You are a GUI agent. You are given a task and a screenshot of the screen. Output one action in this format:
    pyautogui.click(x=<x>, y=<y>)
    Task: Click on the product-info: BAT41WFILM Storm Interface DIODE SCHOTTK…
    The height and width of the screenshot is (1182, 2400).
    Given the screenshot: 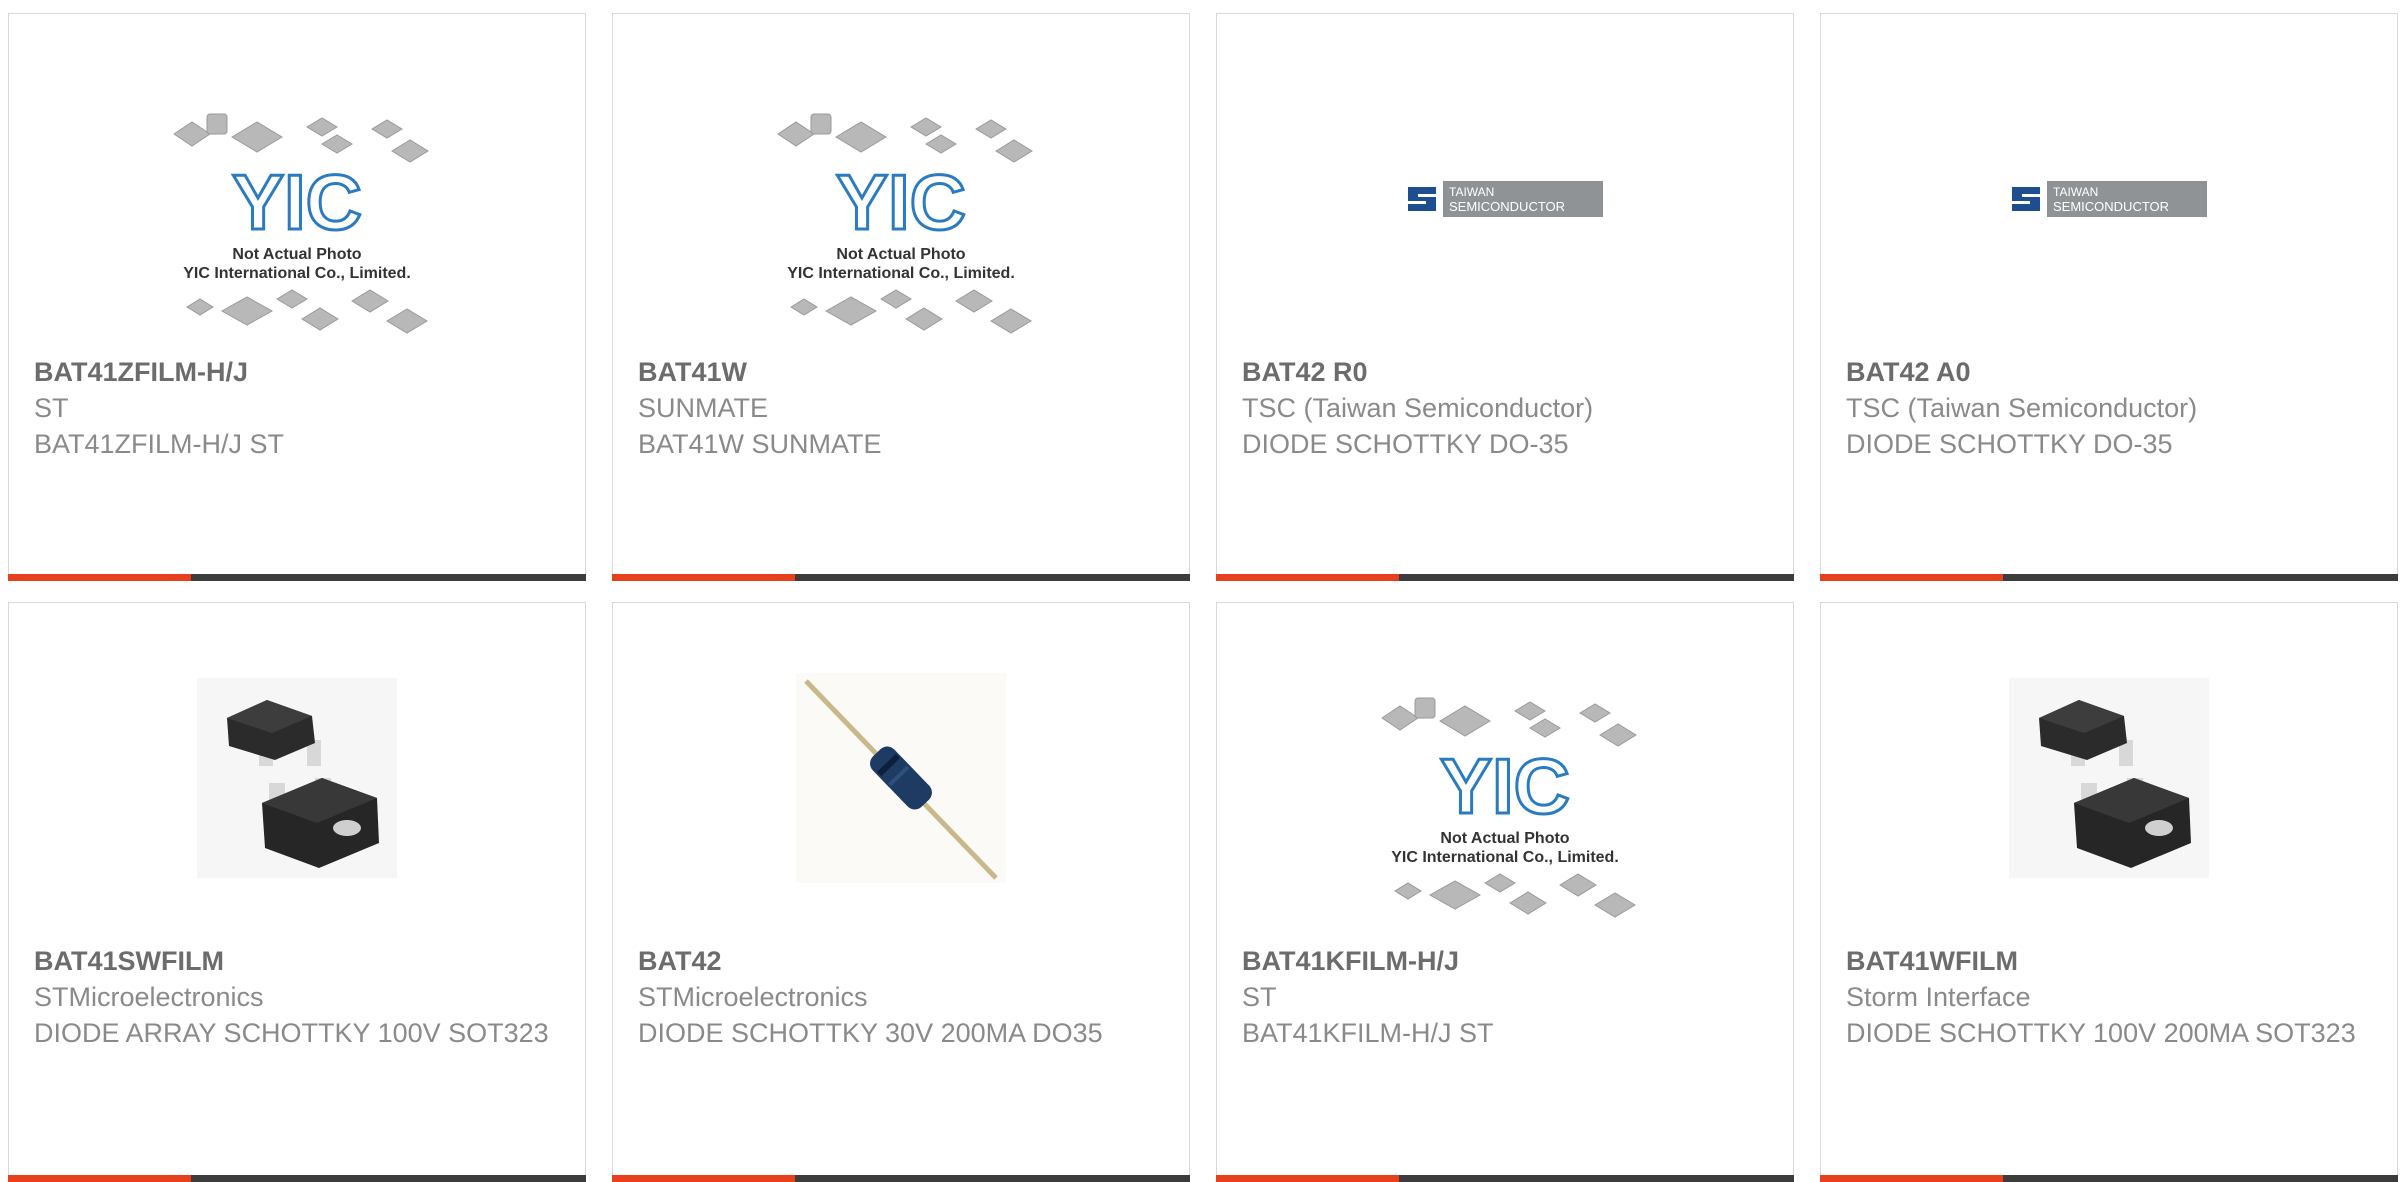 What is the action you would take?
    pyautogui.click(x=2111, y=997)
    